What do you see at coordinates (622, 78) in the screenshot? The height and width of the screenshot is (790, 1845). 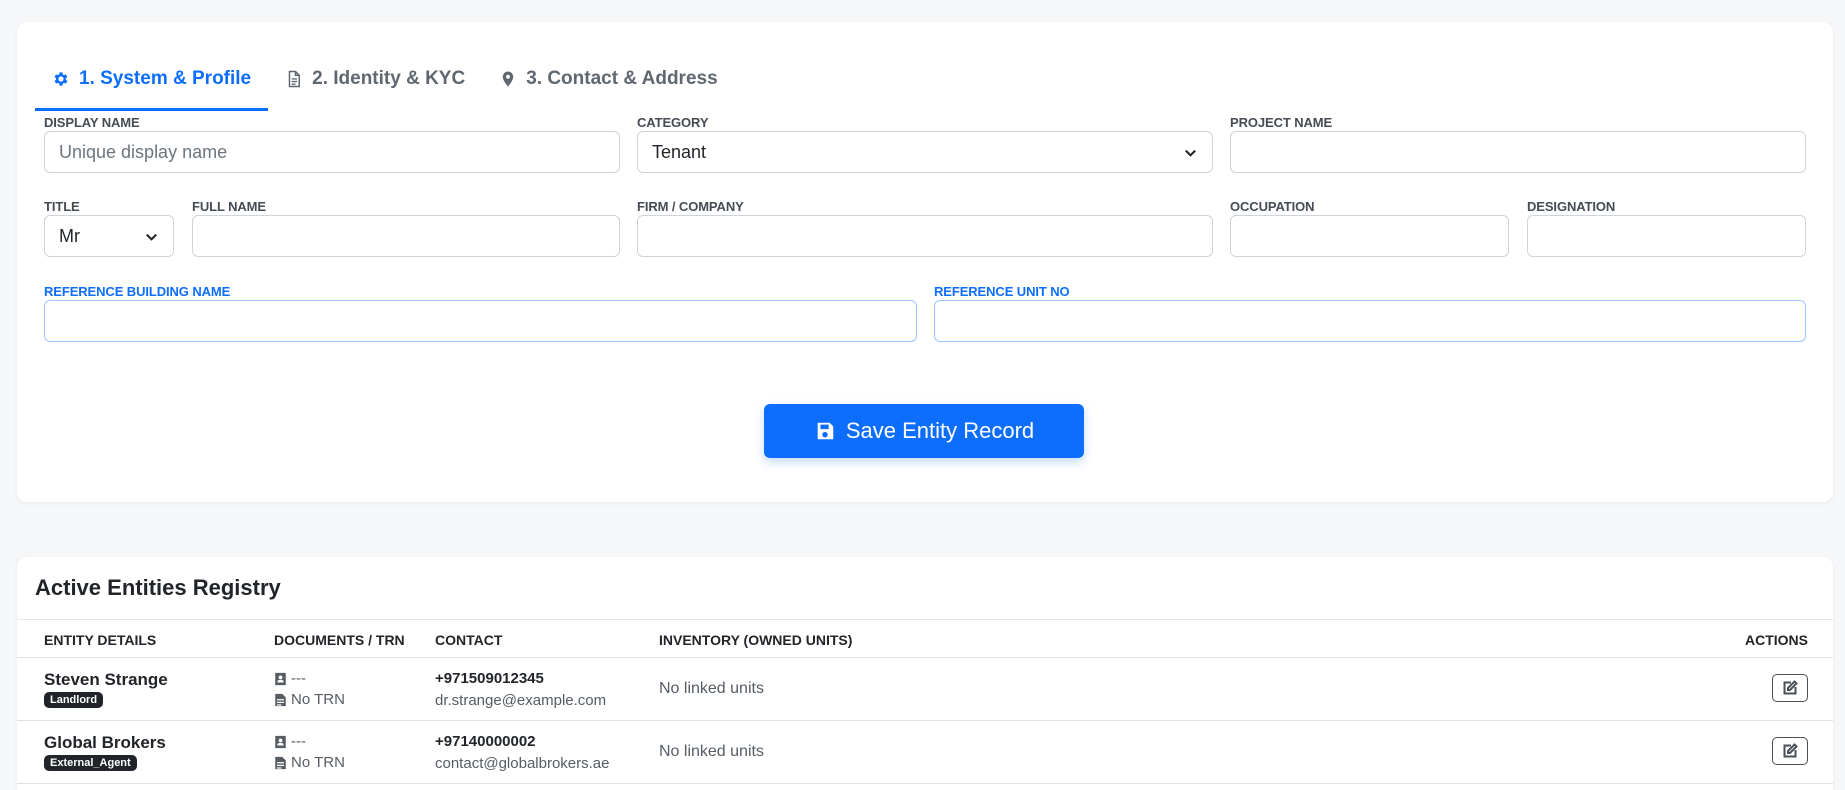 I see `tab-label: 3. Contact & Address` at bounding box center [622, 78].